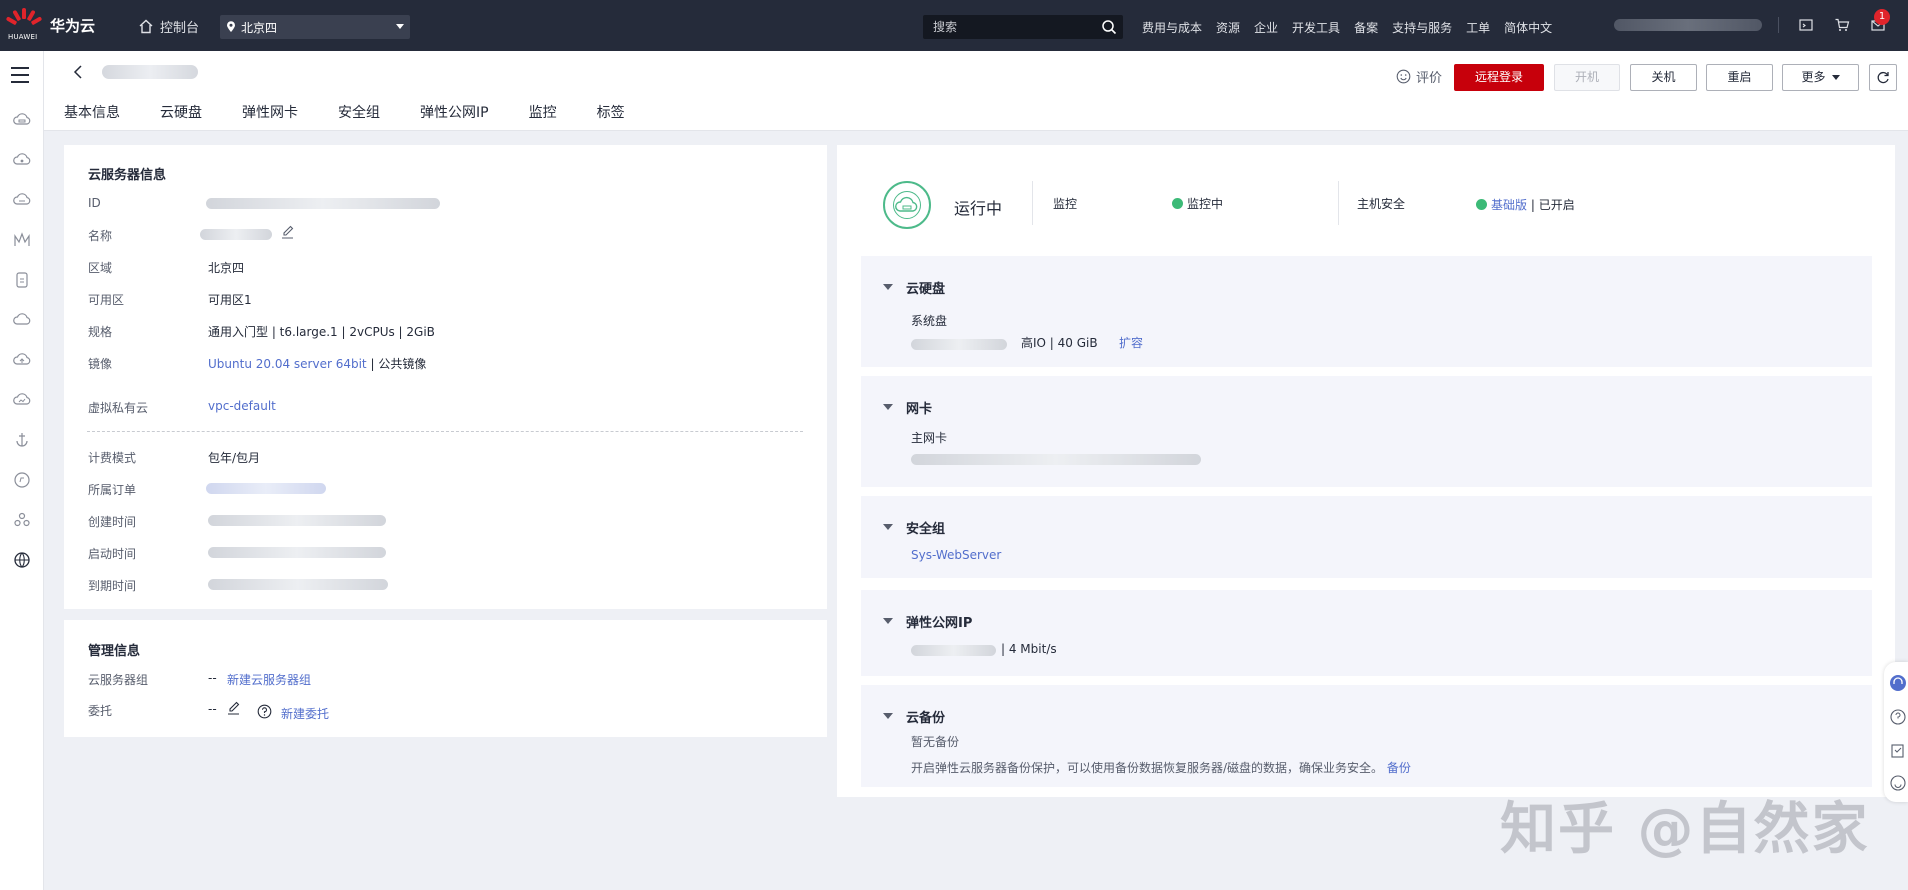 This screenshot has width=1908, height=890. I want to click on host-security-label: 主机安全, so click(1381, 204).